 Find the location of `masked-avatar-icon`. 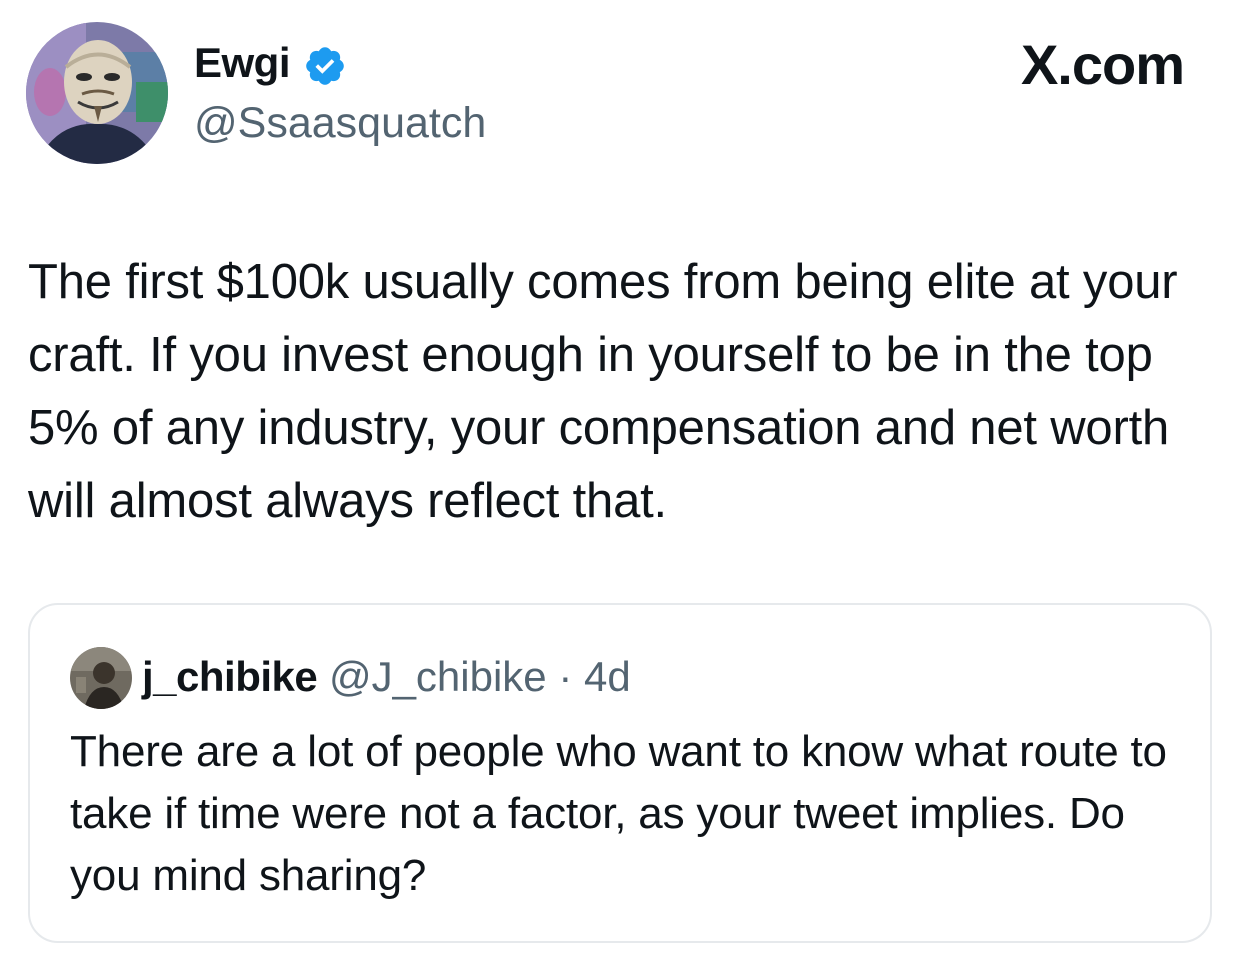

masked-avatar-icon is located at coordinates (97, 93).